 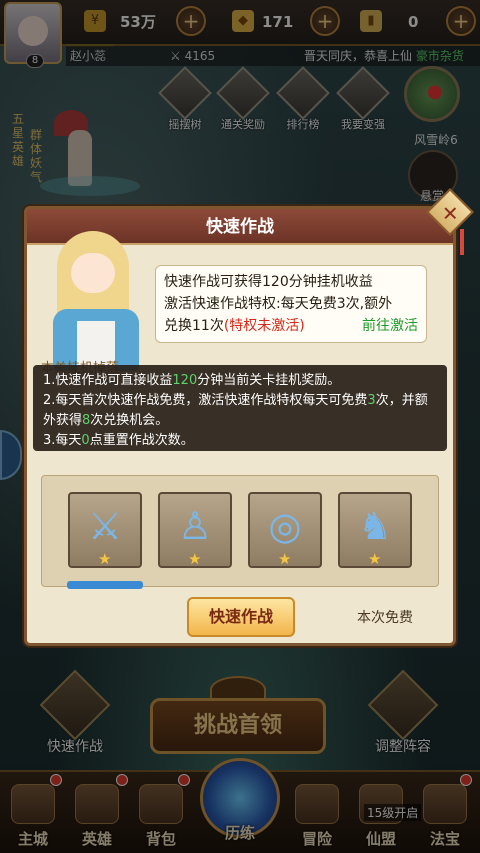 What do you see at coordinates (264, 326) in the screenshot?
I see `privilege-status: (特权未激活)` at bounding box center [264, 326].